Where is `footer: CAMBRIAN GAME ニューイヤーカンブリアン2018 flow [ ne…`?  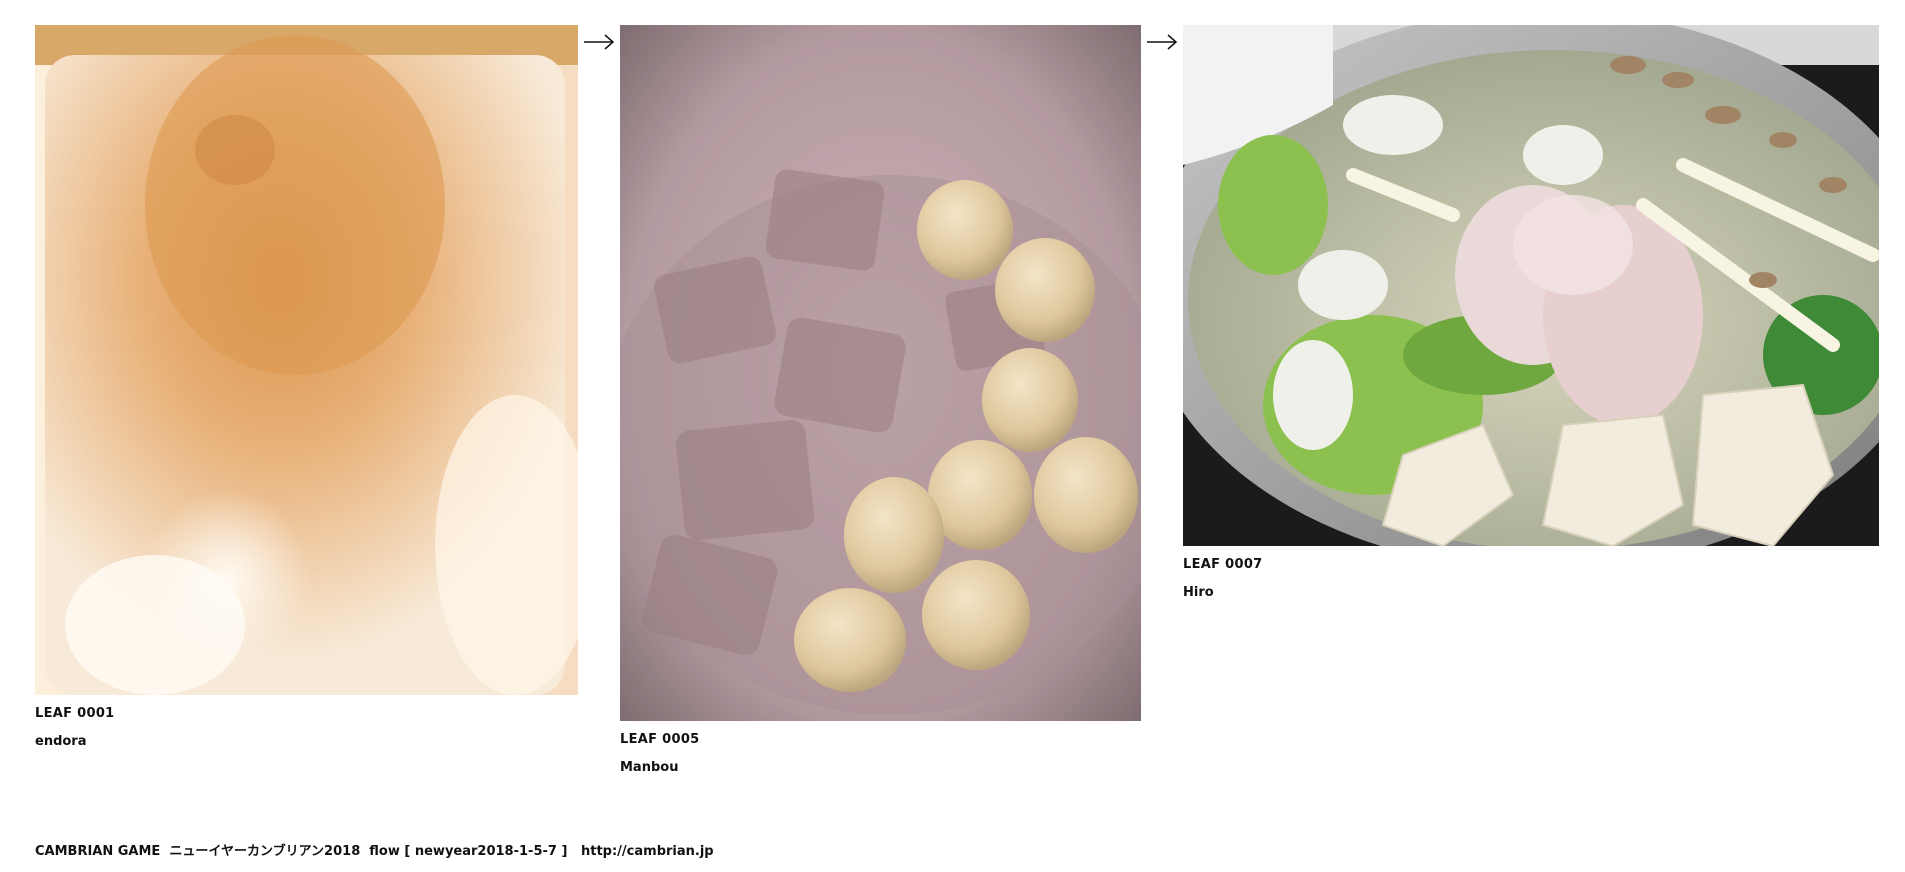 footer: CAMBRIAN GAME ニューイヤーカンブリアン2018 flow [ ne… is located at coordinates (374, 849).